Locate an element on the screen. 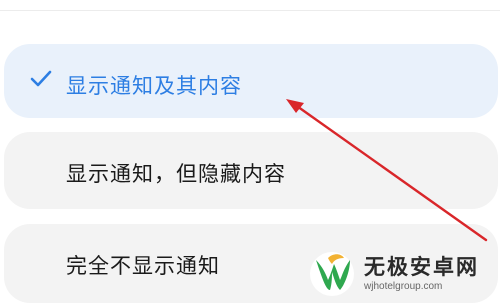 This screenshot has height=303, width=500. option-label: 完全不显示通知 is located at coordinates (143, 266).